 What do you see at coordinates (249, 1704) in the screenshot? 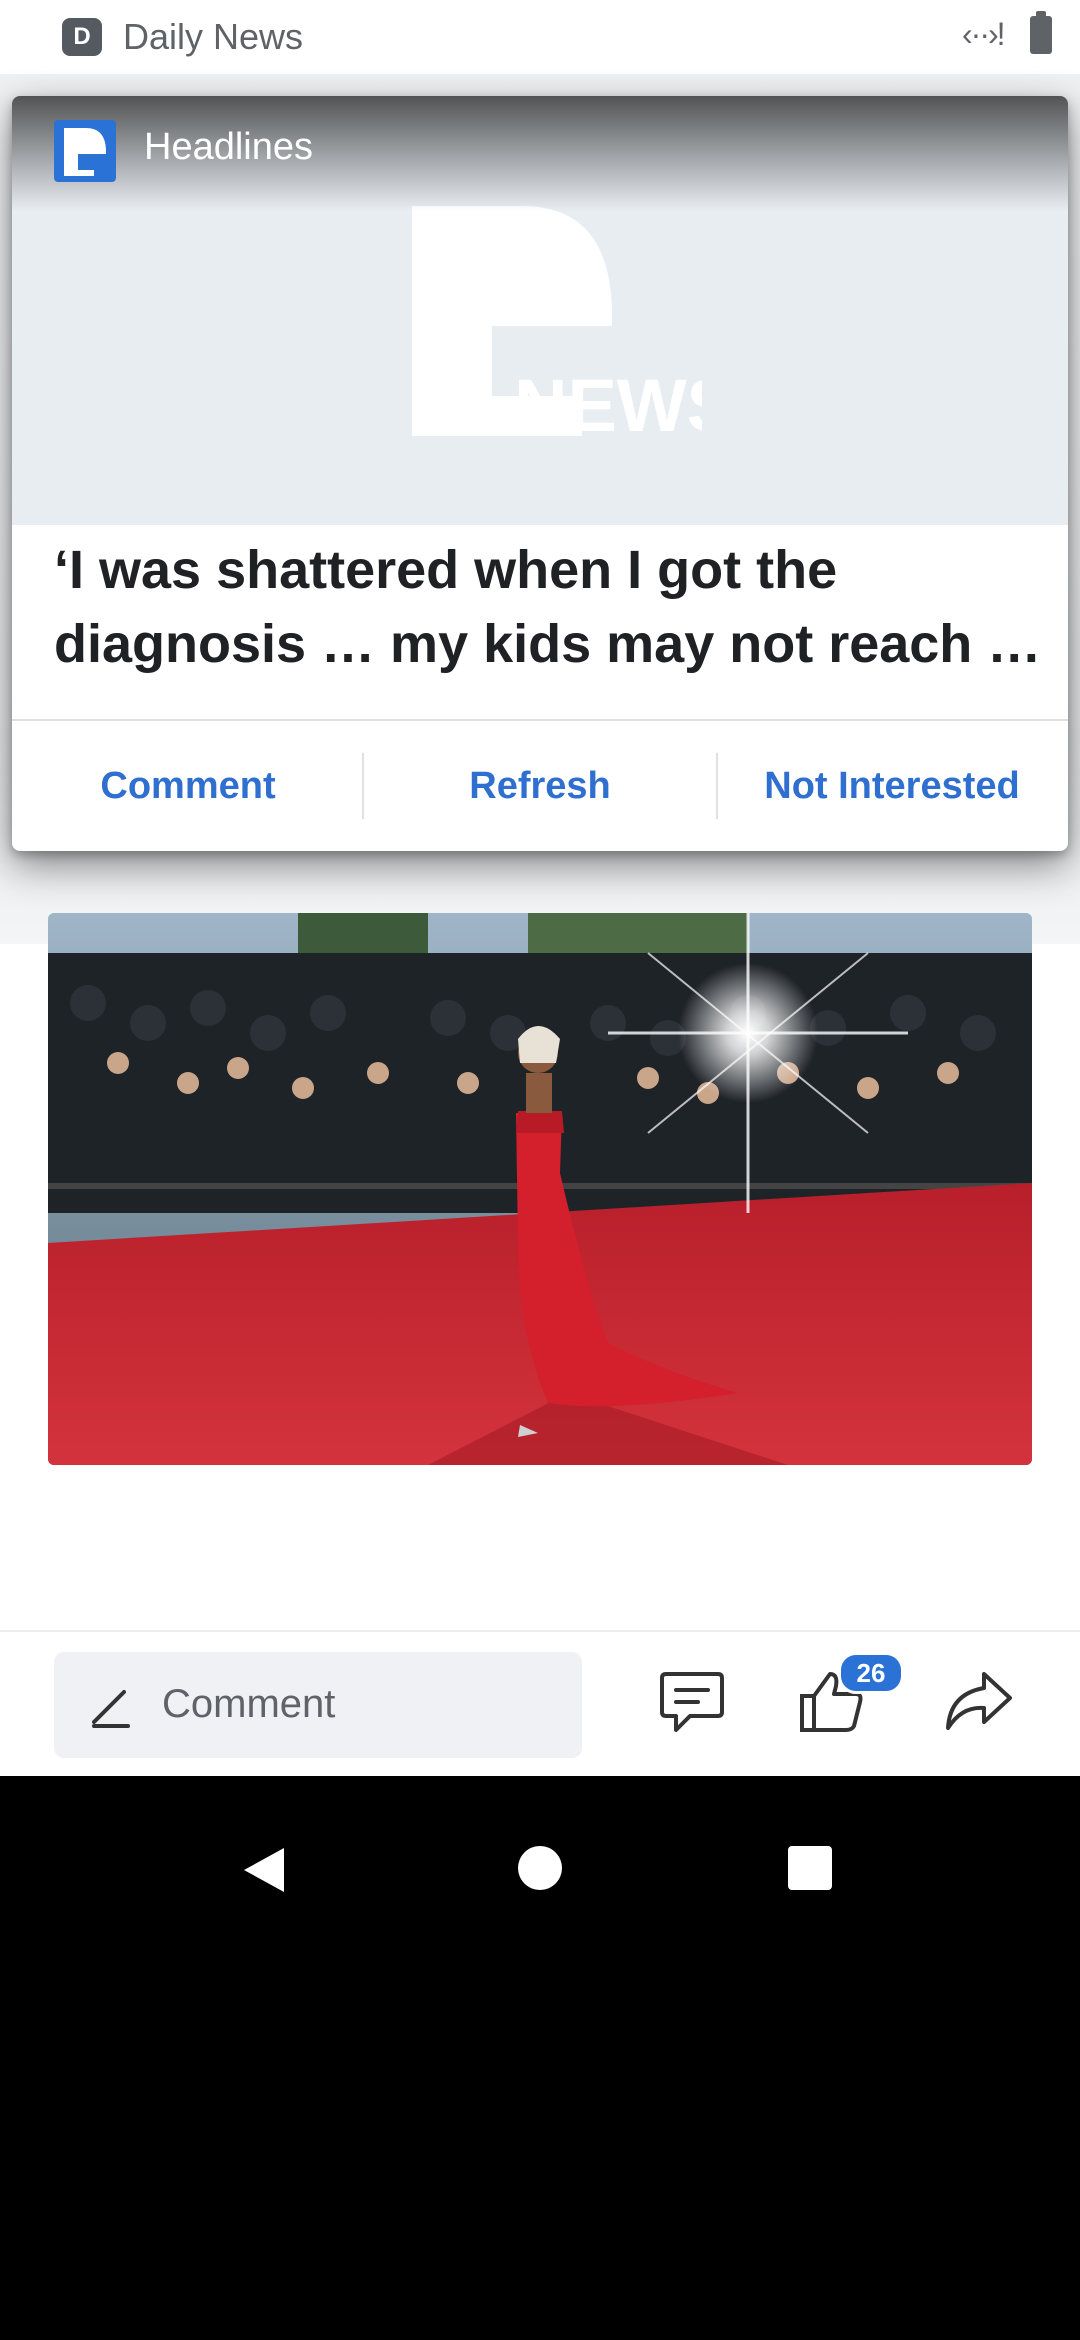
I see `comment-placeholder: Comment` at bounding box center [249, 1704].